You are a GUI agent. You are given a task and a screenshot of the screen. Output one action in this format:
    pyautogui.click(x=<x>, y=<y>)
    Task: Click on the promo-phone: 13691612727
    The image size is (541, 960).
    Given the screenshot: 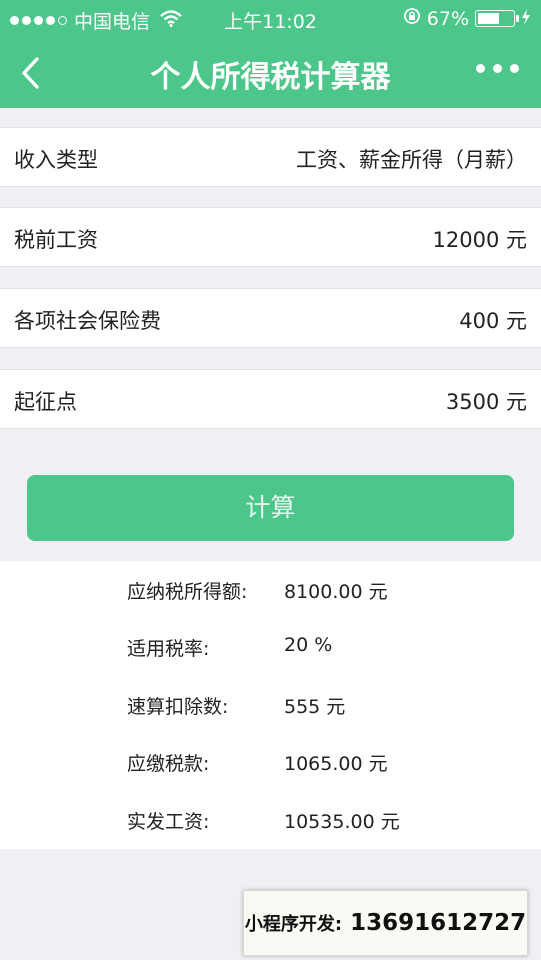 What is the action you would take?
    pyautogui.click(x=438, y=923)
    